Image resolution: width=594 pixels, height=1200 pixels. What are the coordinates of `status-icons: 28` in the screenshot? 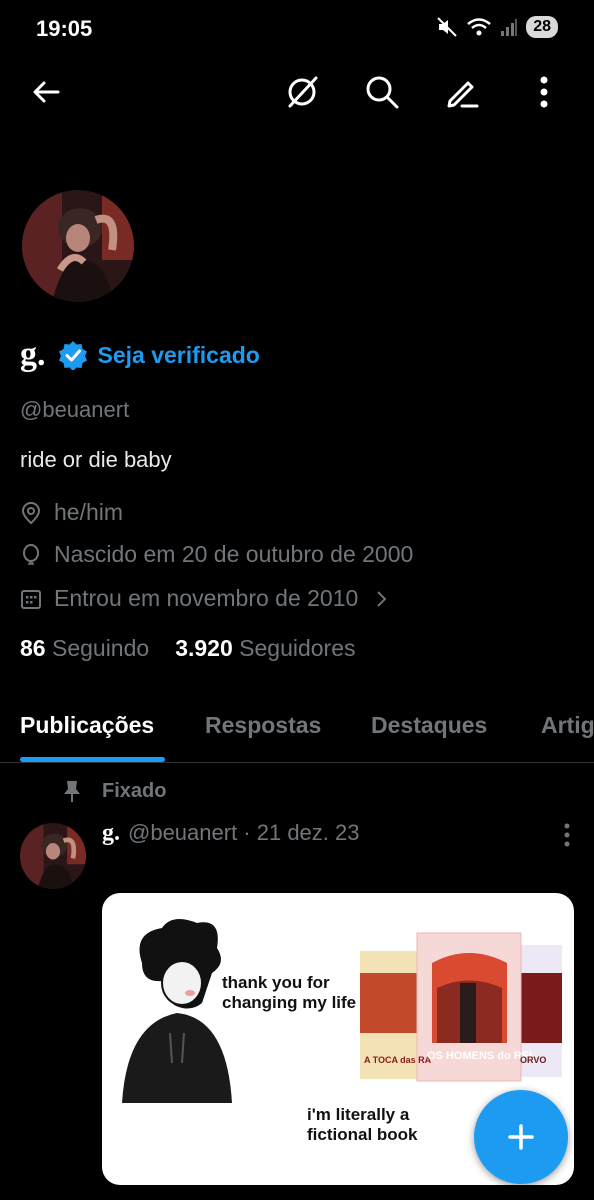 It's located at (497, 27).